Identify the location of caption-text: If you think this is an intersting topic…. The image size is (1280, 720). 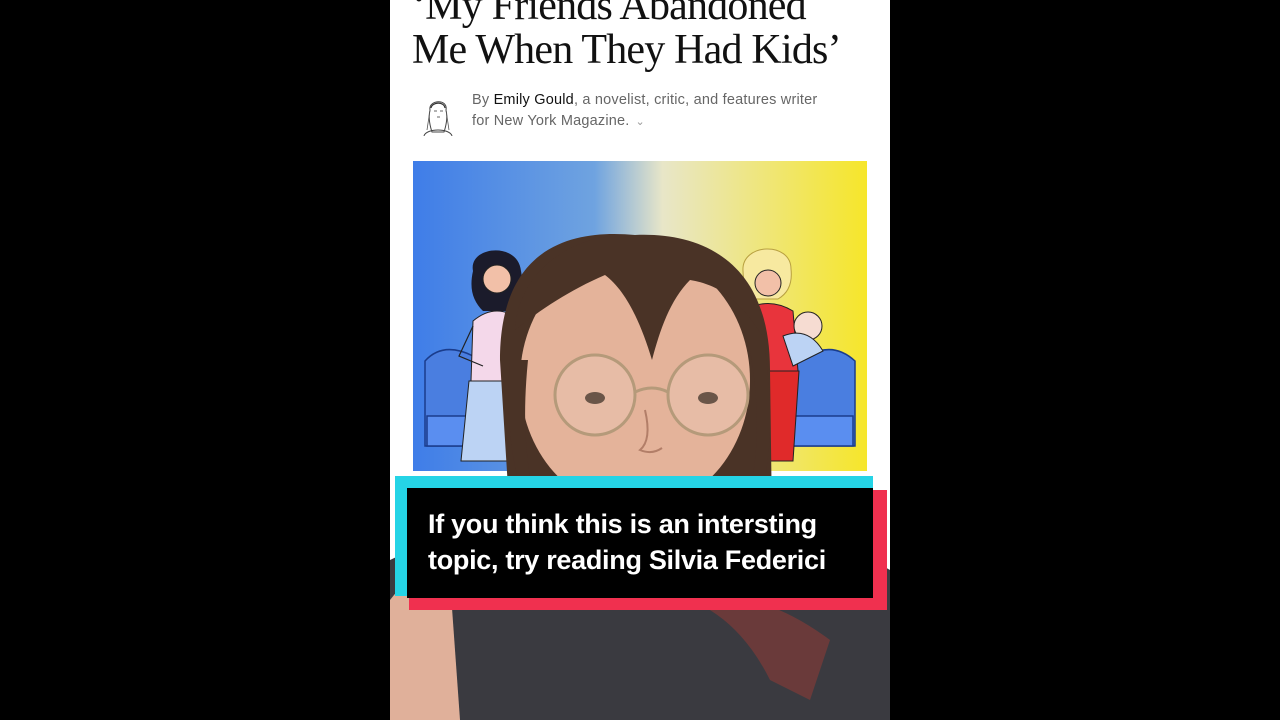
(627, 542).